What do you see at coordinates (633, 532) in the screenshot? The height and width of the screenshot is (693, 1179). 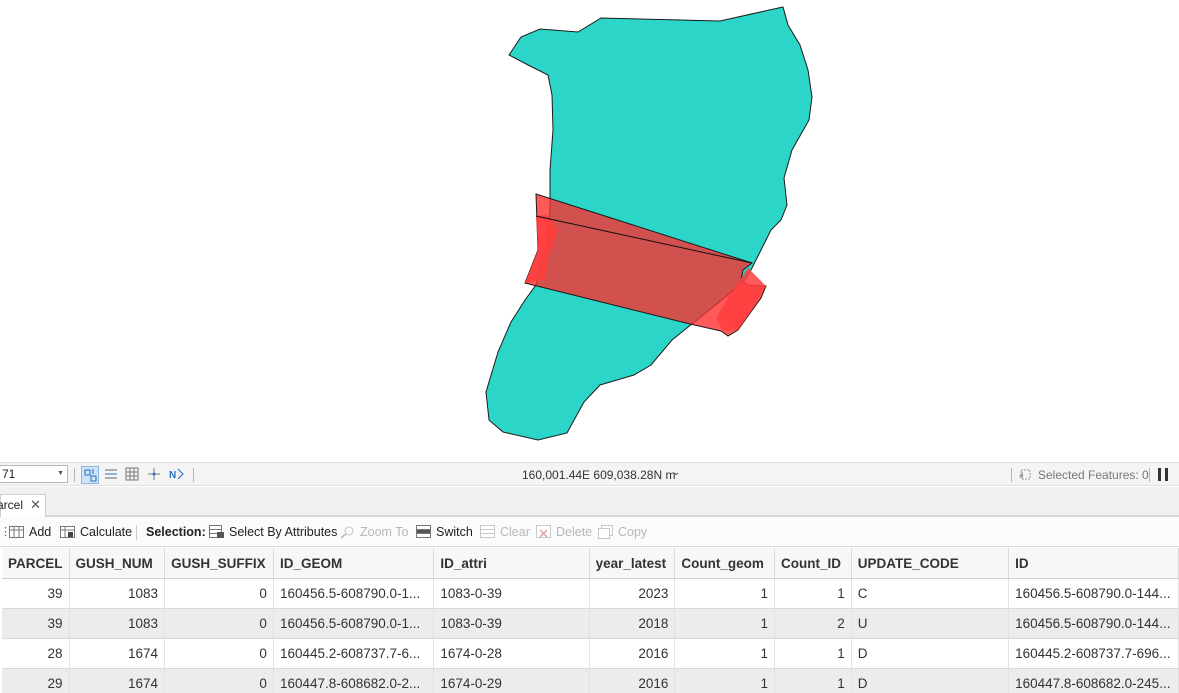 I see `copy-label: Copy` at bounding box center [633, 532].